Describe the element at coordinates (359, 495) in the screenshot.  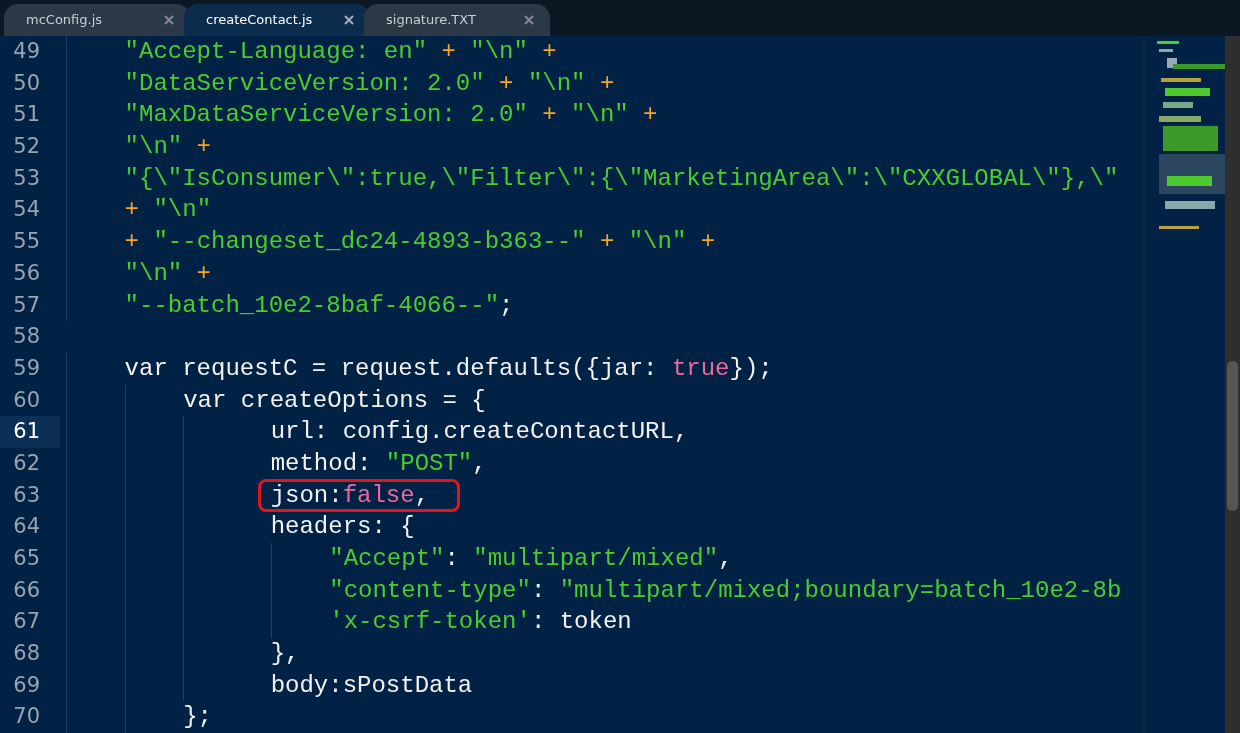
I see `highlight-box: json:false,` at that location.